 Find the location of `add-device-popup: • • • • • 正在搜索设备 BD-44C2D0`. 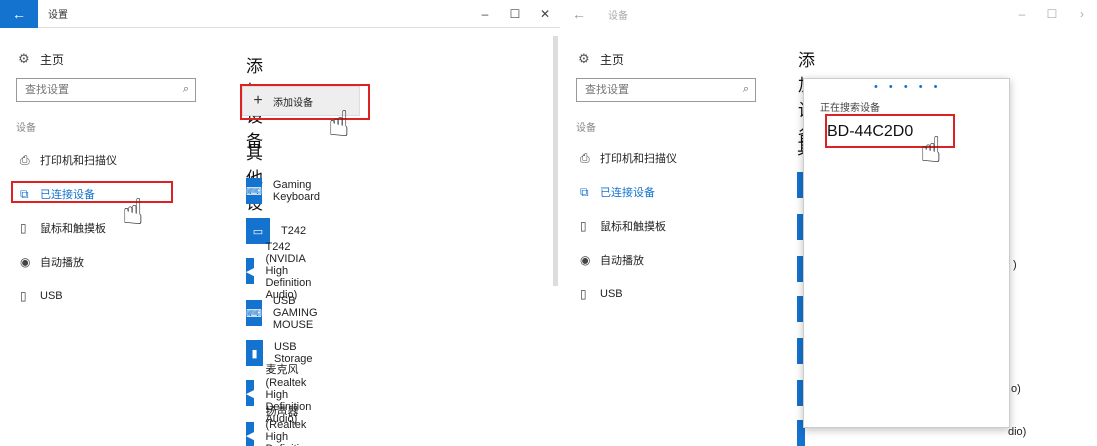

add-device-popup: • • • • • 正在搜索设备 BD-44C2D0 is located at coordinates (906, 253).